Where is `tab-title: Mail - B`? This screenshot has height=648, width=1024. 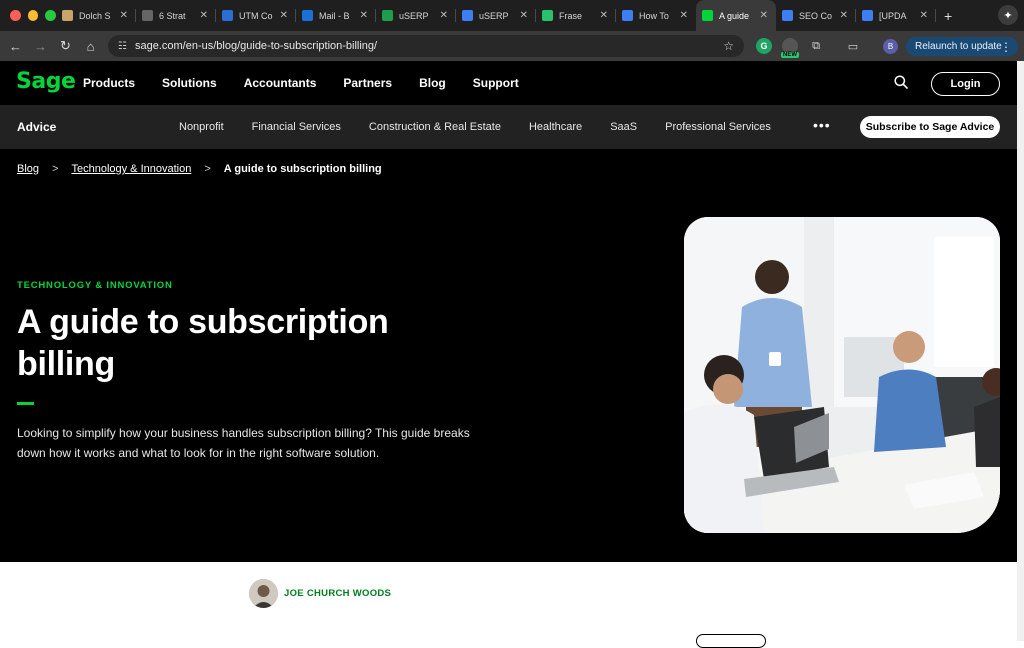 tab-title: Mail - B is located at coordinates (334, 15).